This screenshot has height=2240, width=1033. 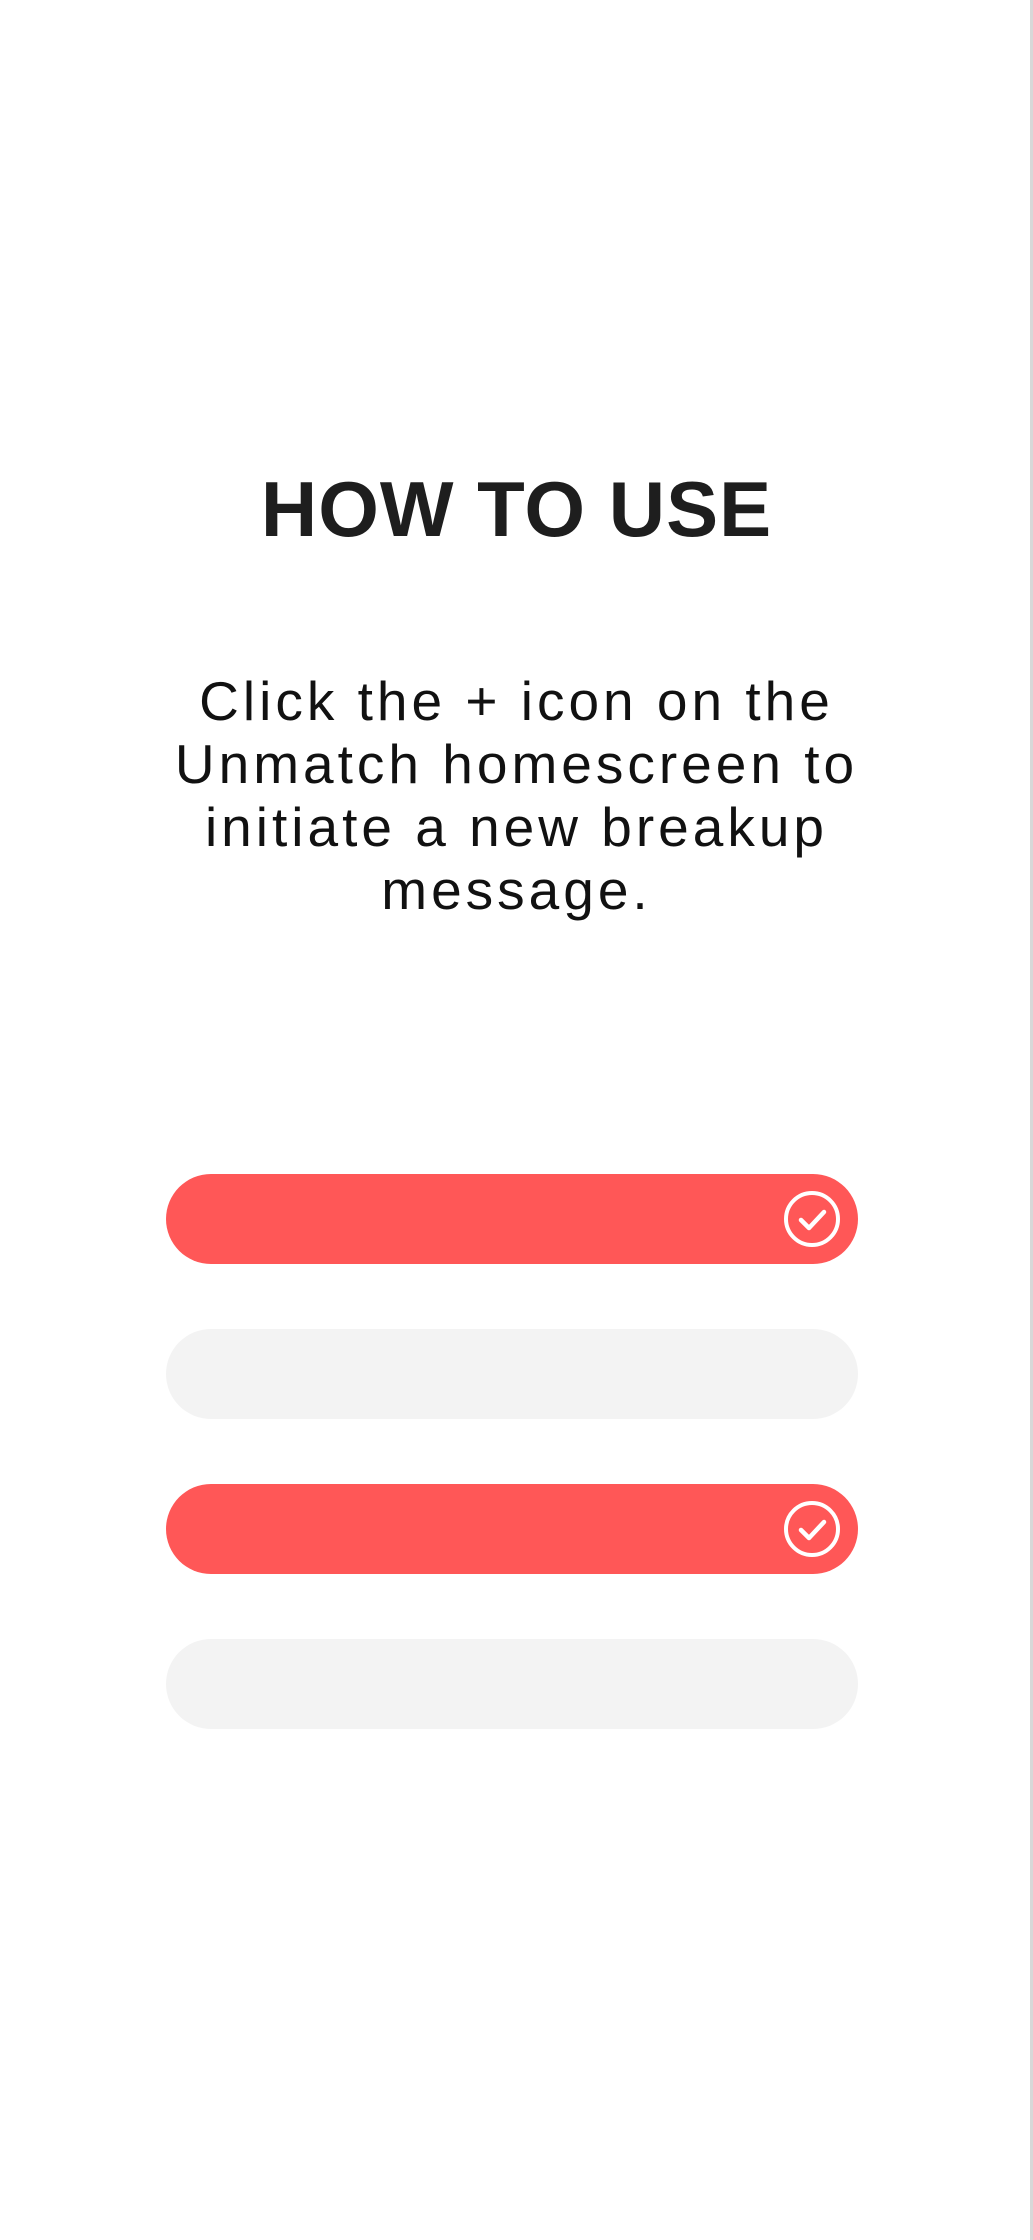 I want to click on page-title: HOW TO USE, so click(x=516, y=509).